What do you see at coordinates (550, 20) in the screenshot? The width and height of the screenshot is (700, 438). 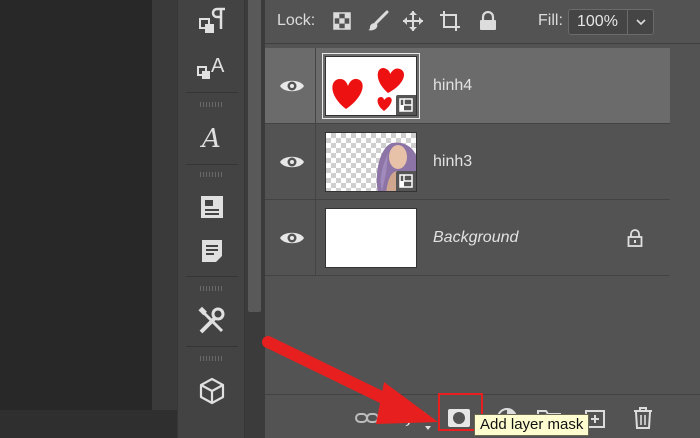 I see `fill-label: Fill:` at bounding box center [550, 20].